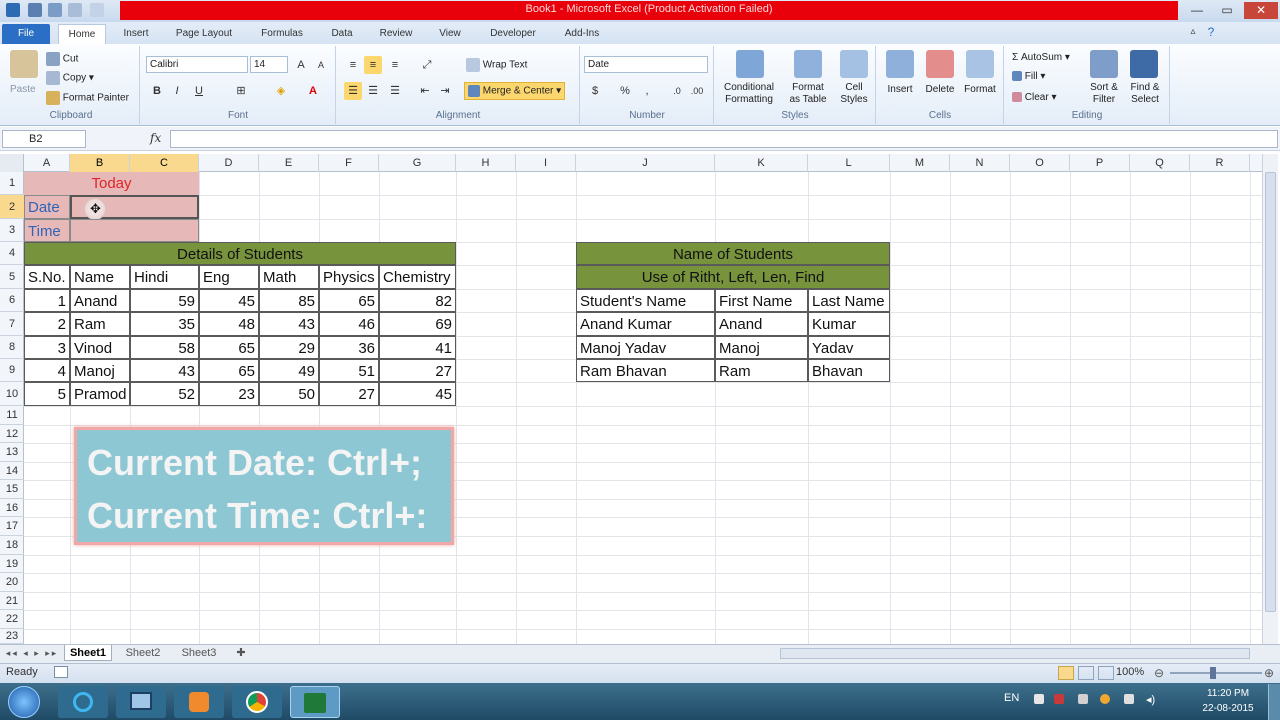 Image resolution: width=1280 pixels, height=720 pixels. Describe the element at coordinates (12, 564) in the screenshot. I see `row-header-19: 19` at that location.